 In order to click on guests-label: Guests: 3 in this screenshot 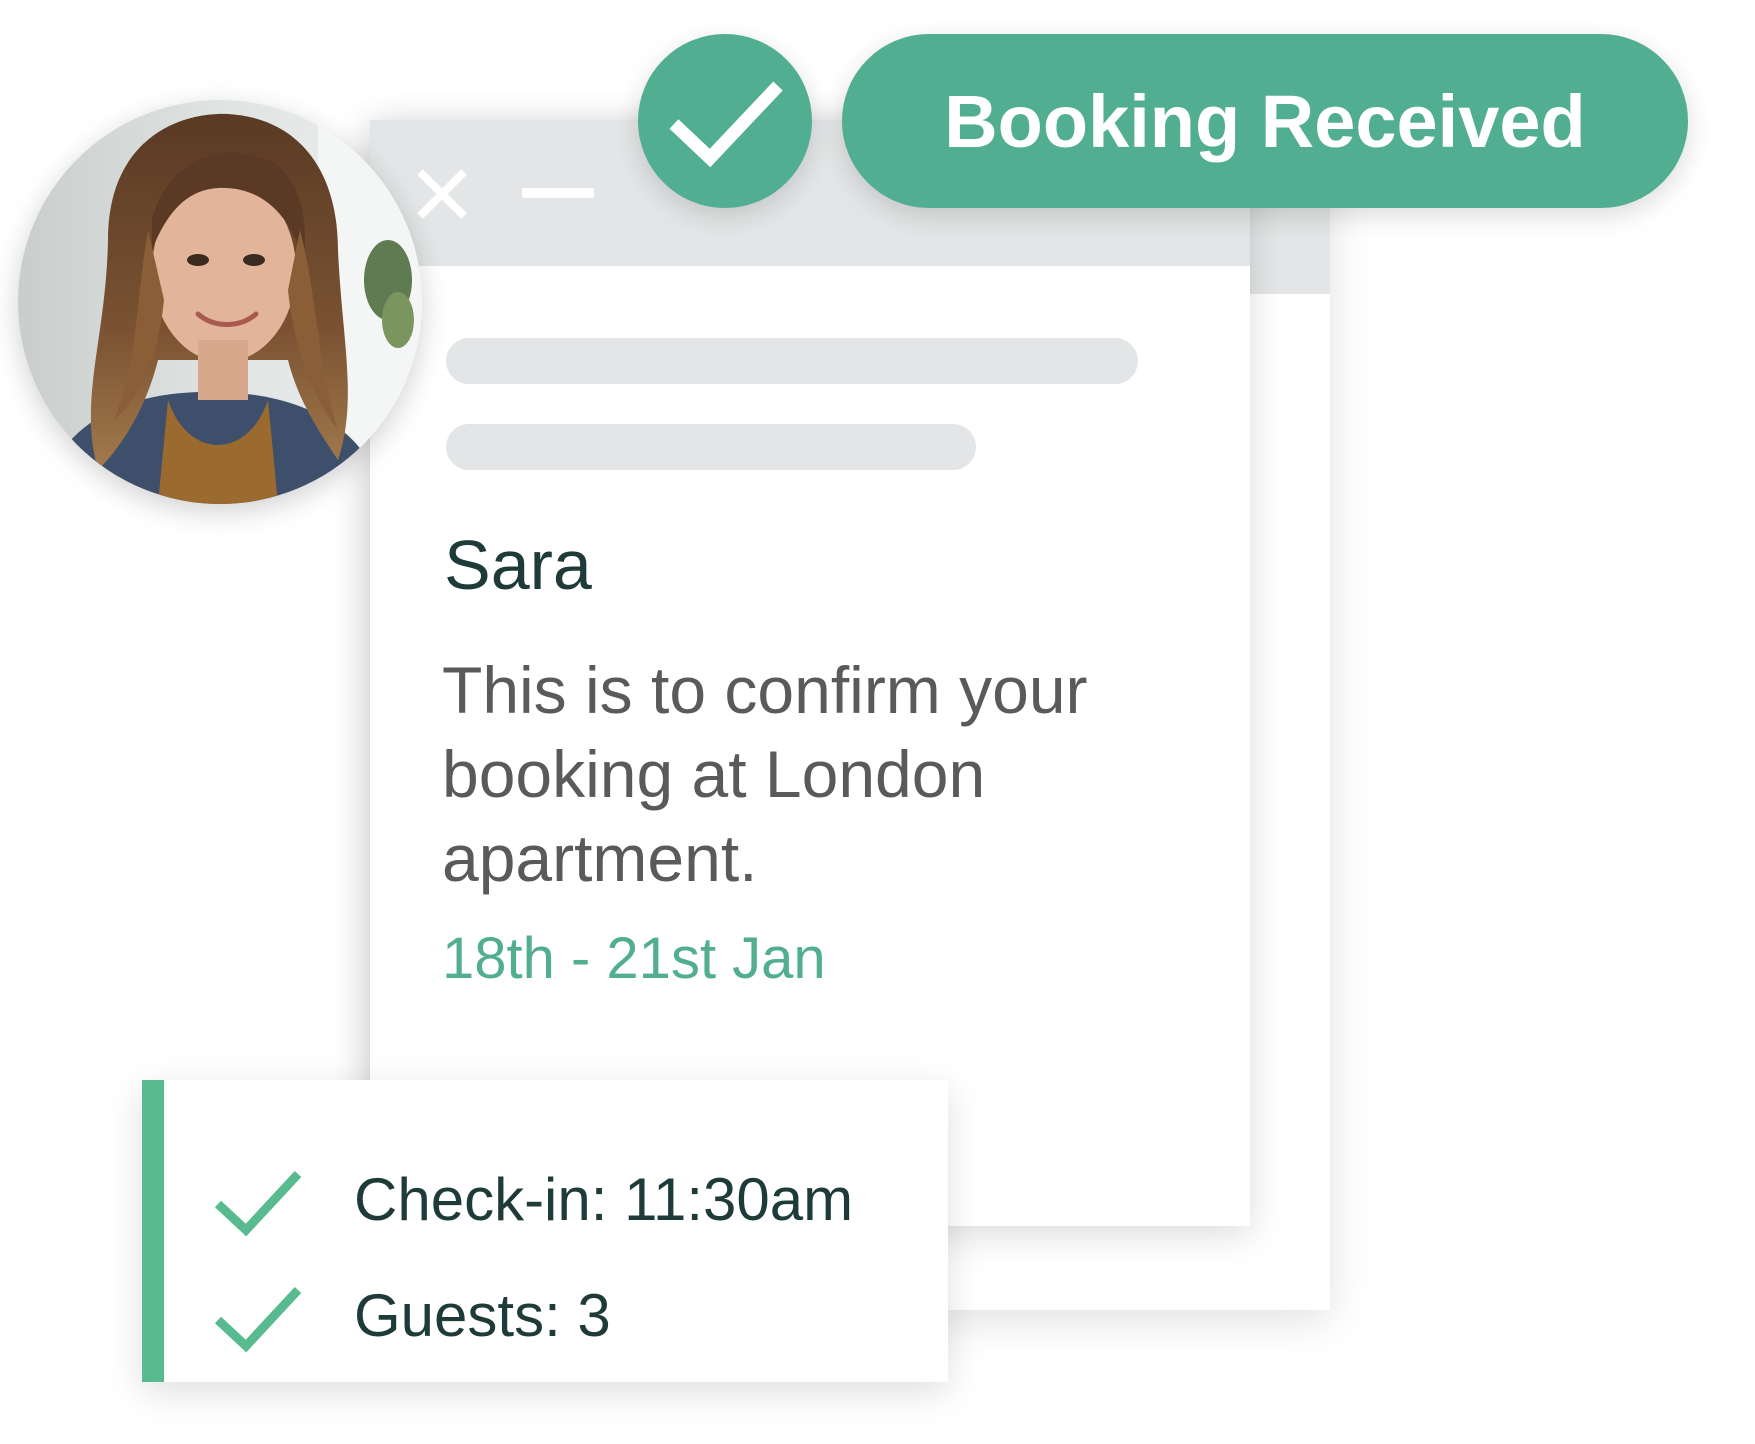, I will do `click(482, 1315)`.